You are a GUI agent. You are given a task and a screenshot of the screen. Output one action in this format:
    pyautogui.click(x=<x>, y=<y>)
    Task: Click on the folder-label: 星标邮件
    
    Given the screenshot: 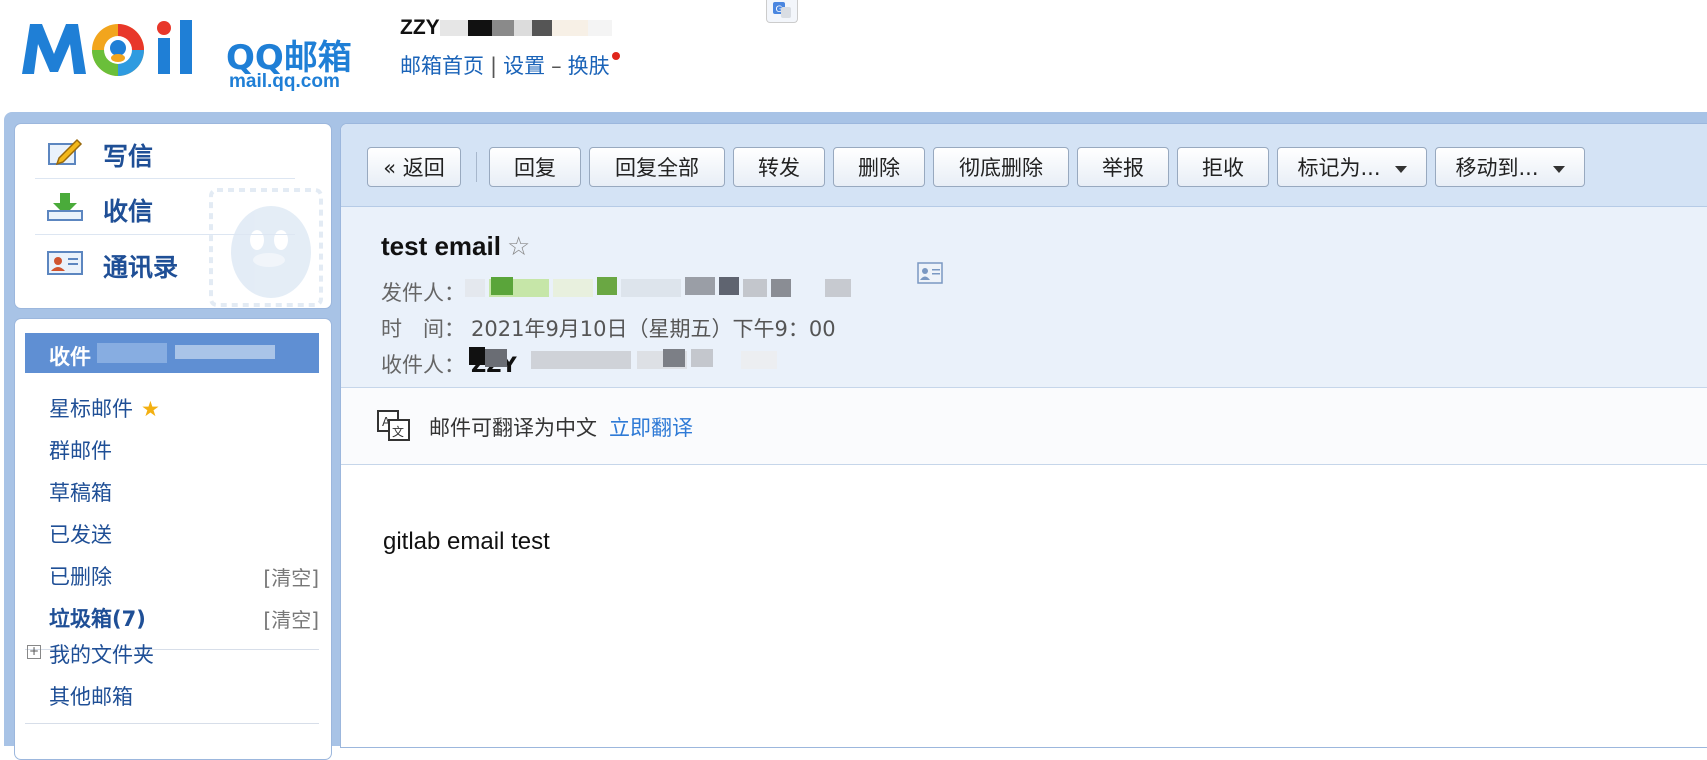 What is the action you would take?
    pyautogui.click(x=91, y=409)
    